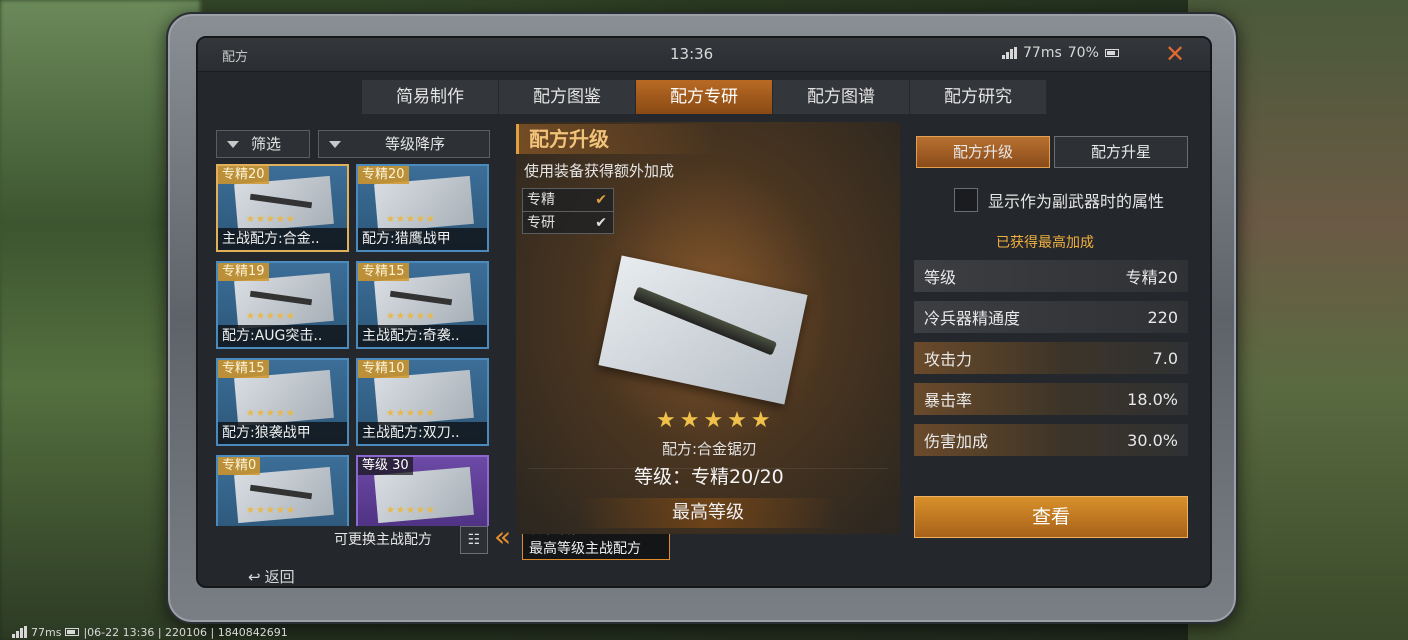 Image resolution: width=1408 pixels, height=640 pixels. What do you see at coordinates (1051, 399) in the screenshot?
I see `stat-row: 暴击率 18.0%` at bounding box center [1051, 399].